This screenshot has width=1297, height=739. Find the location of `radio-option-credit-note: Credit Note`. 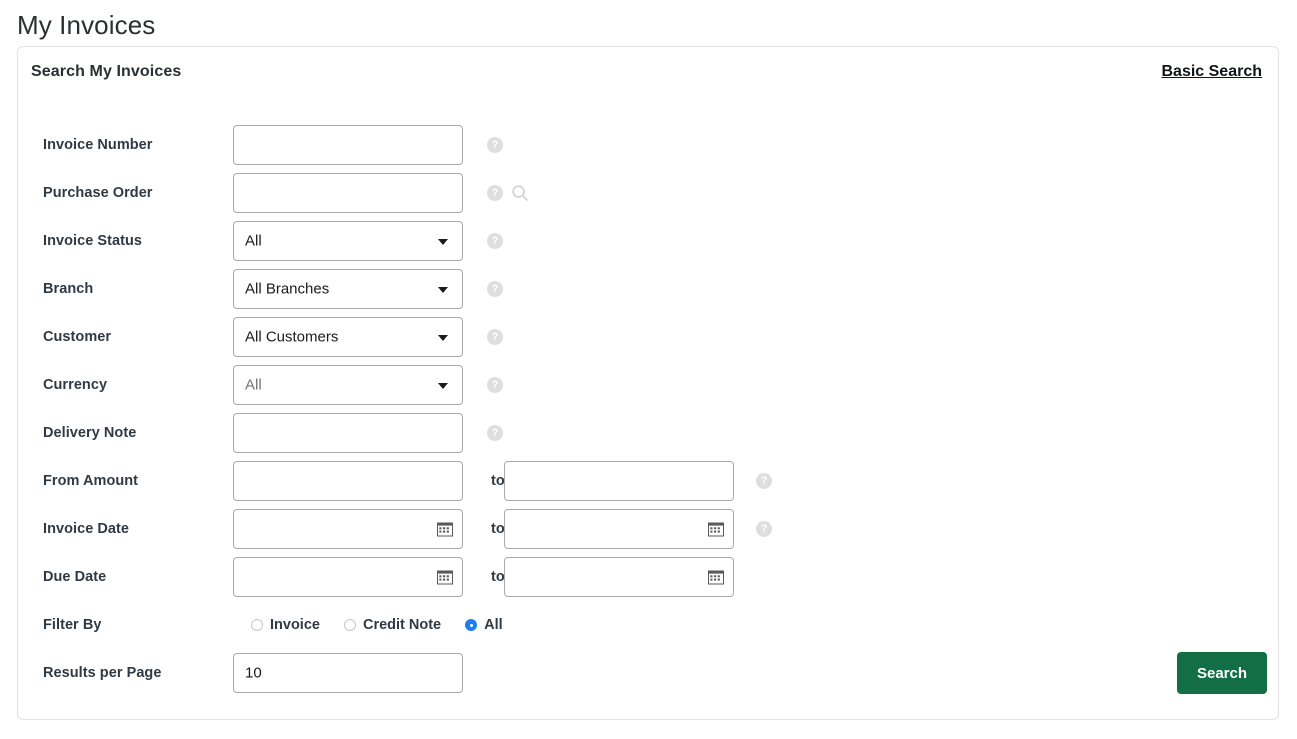

radio-option-credit-note: Credit Note is located at coordinates (392, 625).